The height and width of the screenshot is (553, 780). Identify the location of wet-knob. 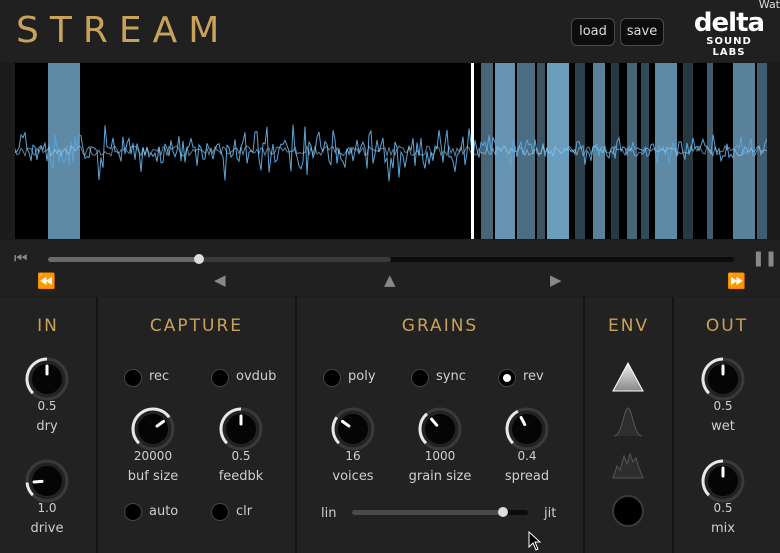
(723, 379).